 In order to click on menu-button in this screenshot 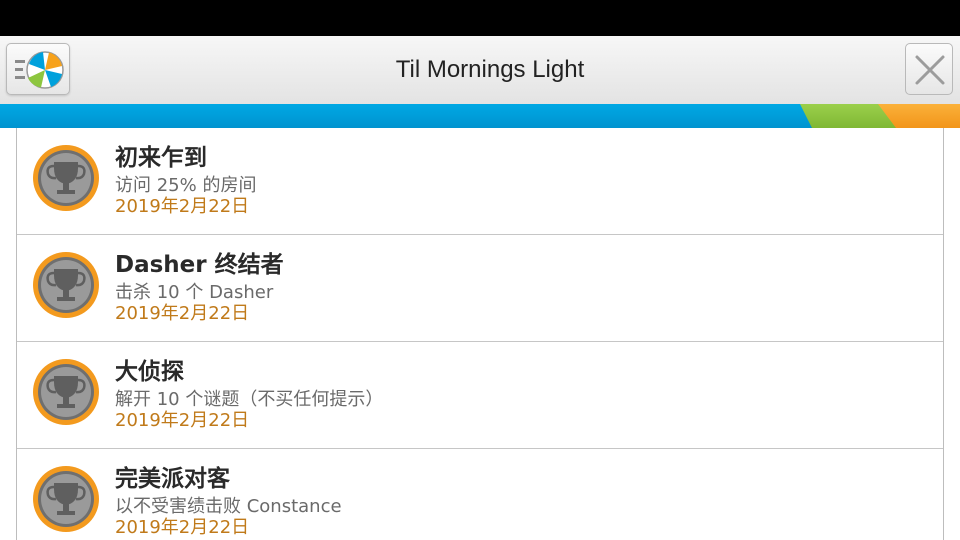, I will do `click(38, 69)`.